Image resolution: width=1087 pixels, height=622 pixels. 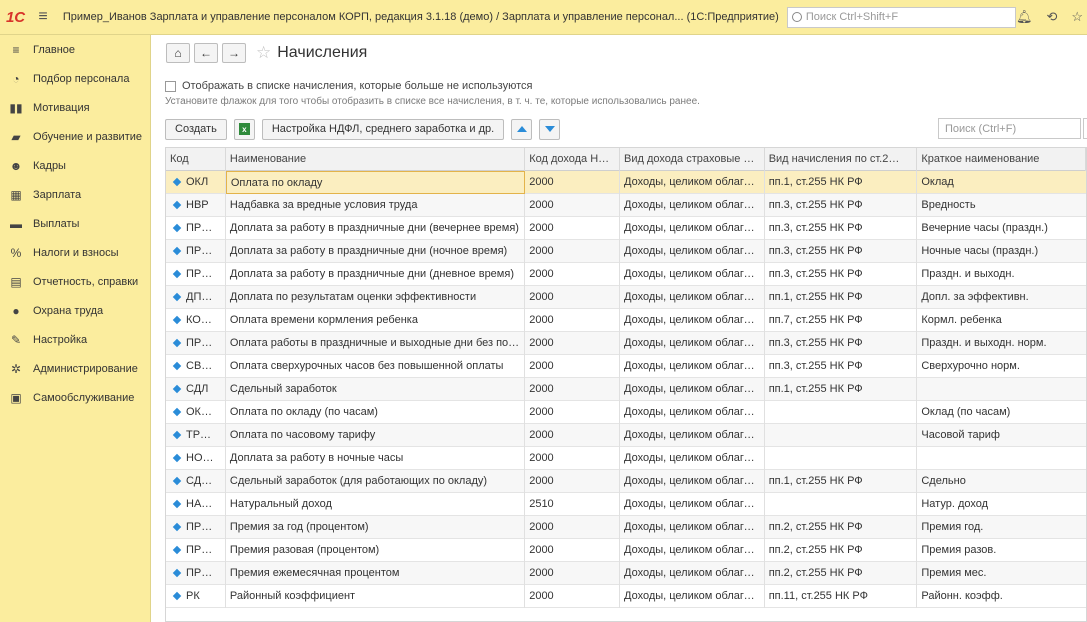 What do you see at coordinates (196, 159) in the screenshot?
I see `column-header: Код` at bounding box center [196, 159].